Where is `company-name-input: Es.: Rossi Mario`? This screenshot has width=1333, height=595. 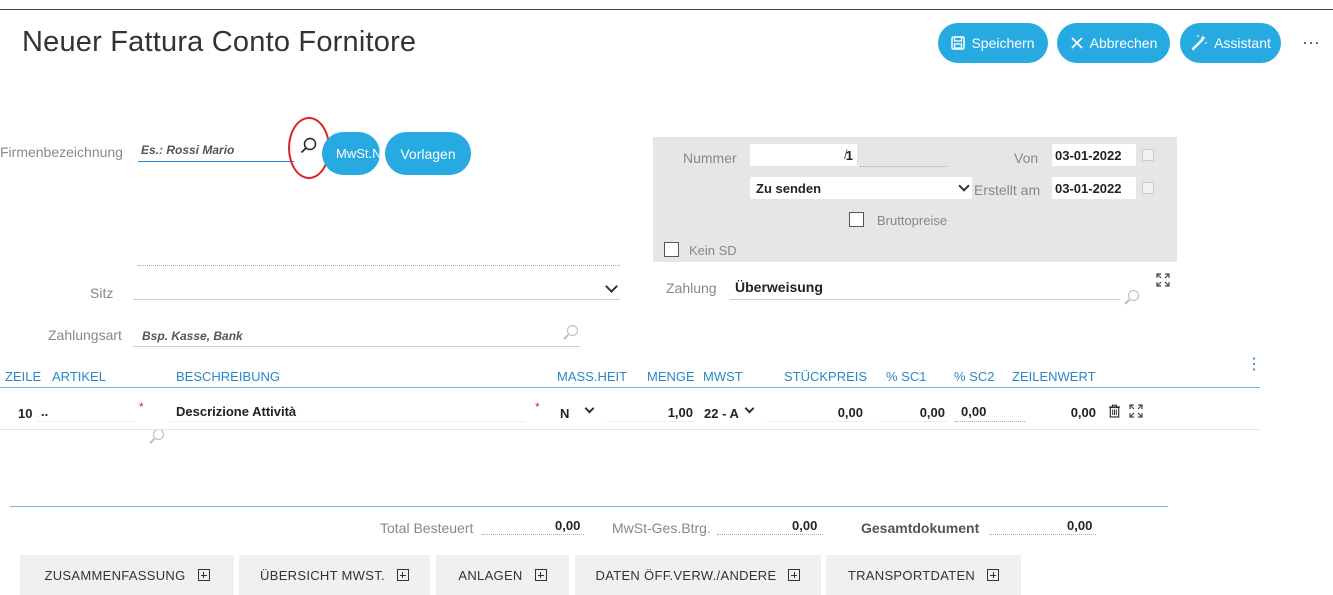 company-name-input: Es.: Rossi Mario is located at coordinates (216, 151).